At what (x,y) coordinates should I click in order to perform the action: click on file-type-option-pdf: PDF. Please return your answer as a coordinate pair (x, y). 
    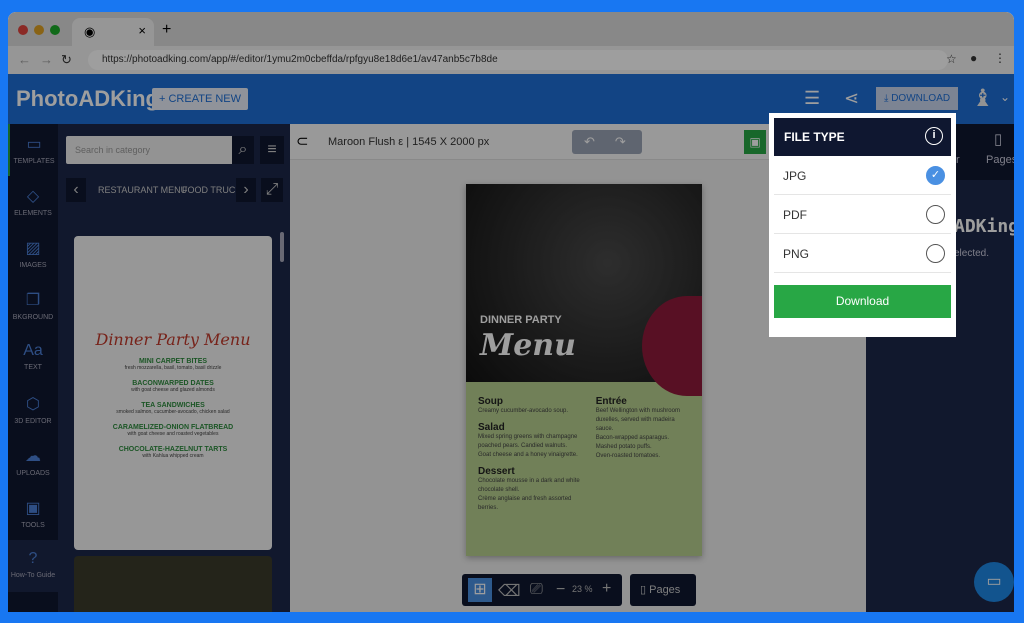
    Looking at the image, I should click on (862, 214).